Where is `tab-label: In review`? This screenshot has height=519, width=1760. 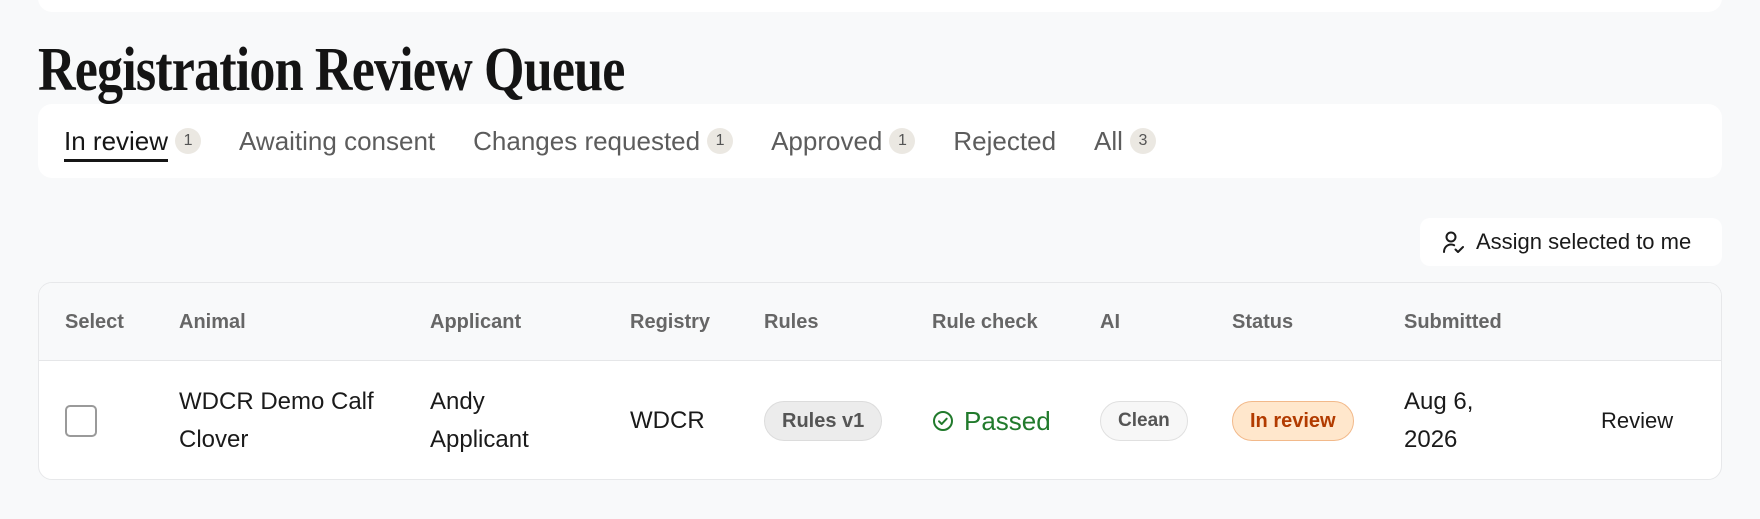 tab-label: In review is located at coordinates (116, 144).